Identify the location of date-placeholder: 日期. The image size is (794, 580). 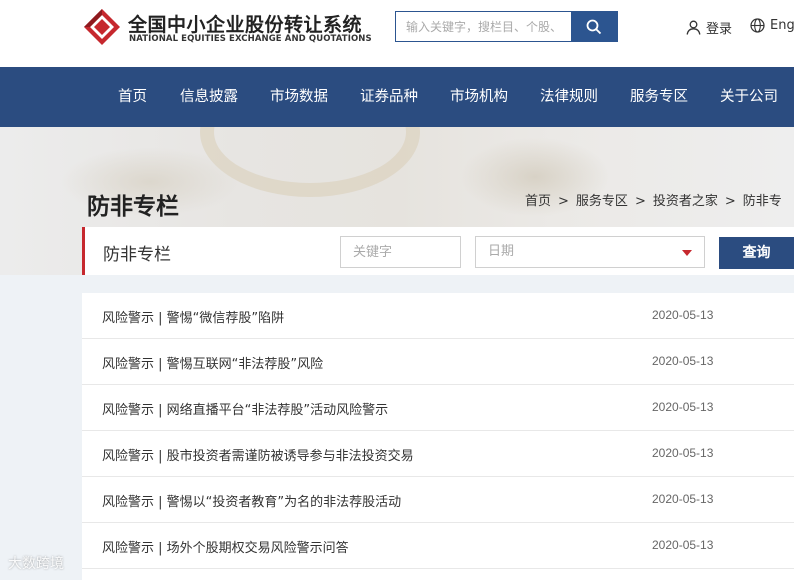
(501, 251).